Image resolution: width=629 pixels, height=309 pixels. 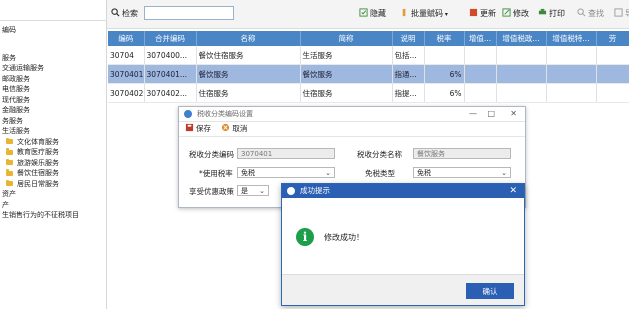 I want to click on tree-item: 生活服务, so click(x=53, y=131).